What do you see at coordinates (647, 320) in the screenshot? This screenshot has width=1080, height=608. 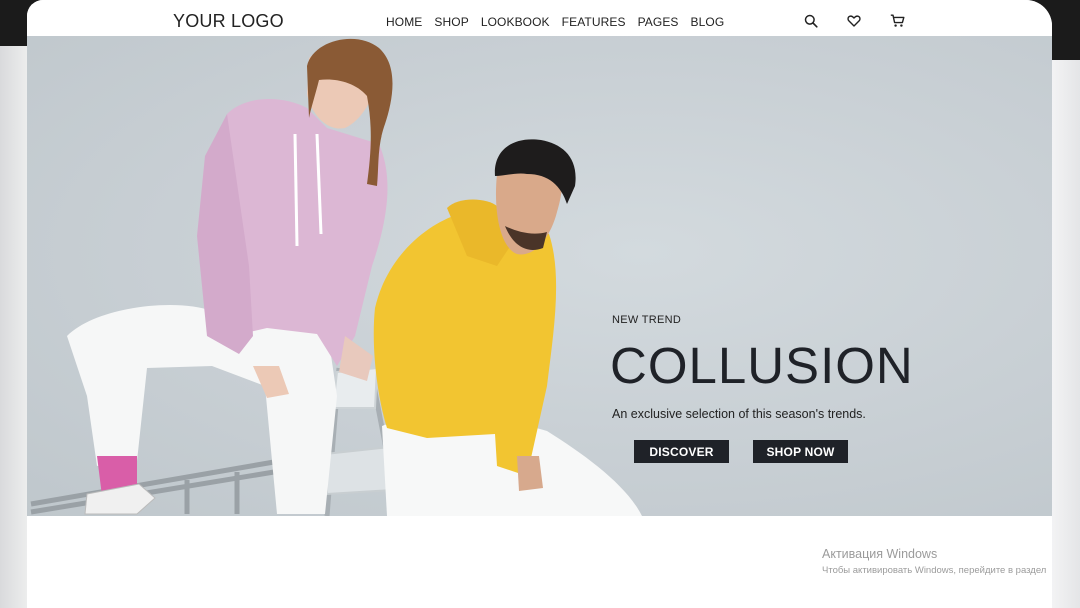 I see `hero-eyebrow: NEW TREND` at bounding box center [647, 320].